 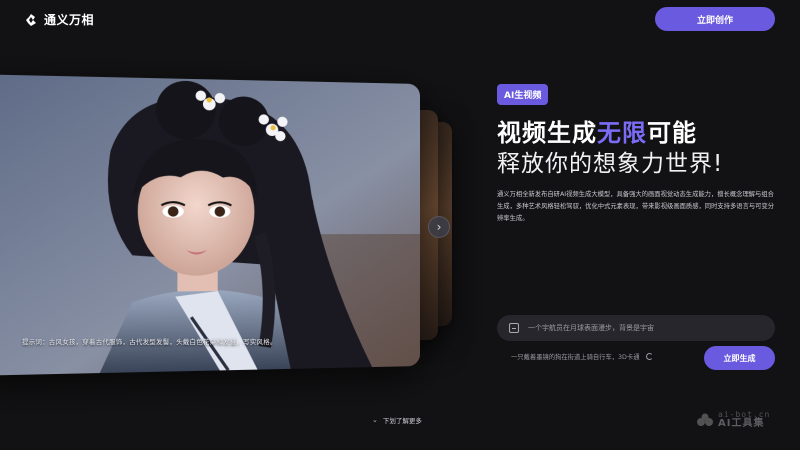 What do you see at coordinates (575, 357) in the screenshot?
I see `suggestion-text: 一只戴着墨镜的狗在街道上骑自行车，3D卡通` at bounding box center [575, 357].